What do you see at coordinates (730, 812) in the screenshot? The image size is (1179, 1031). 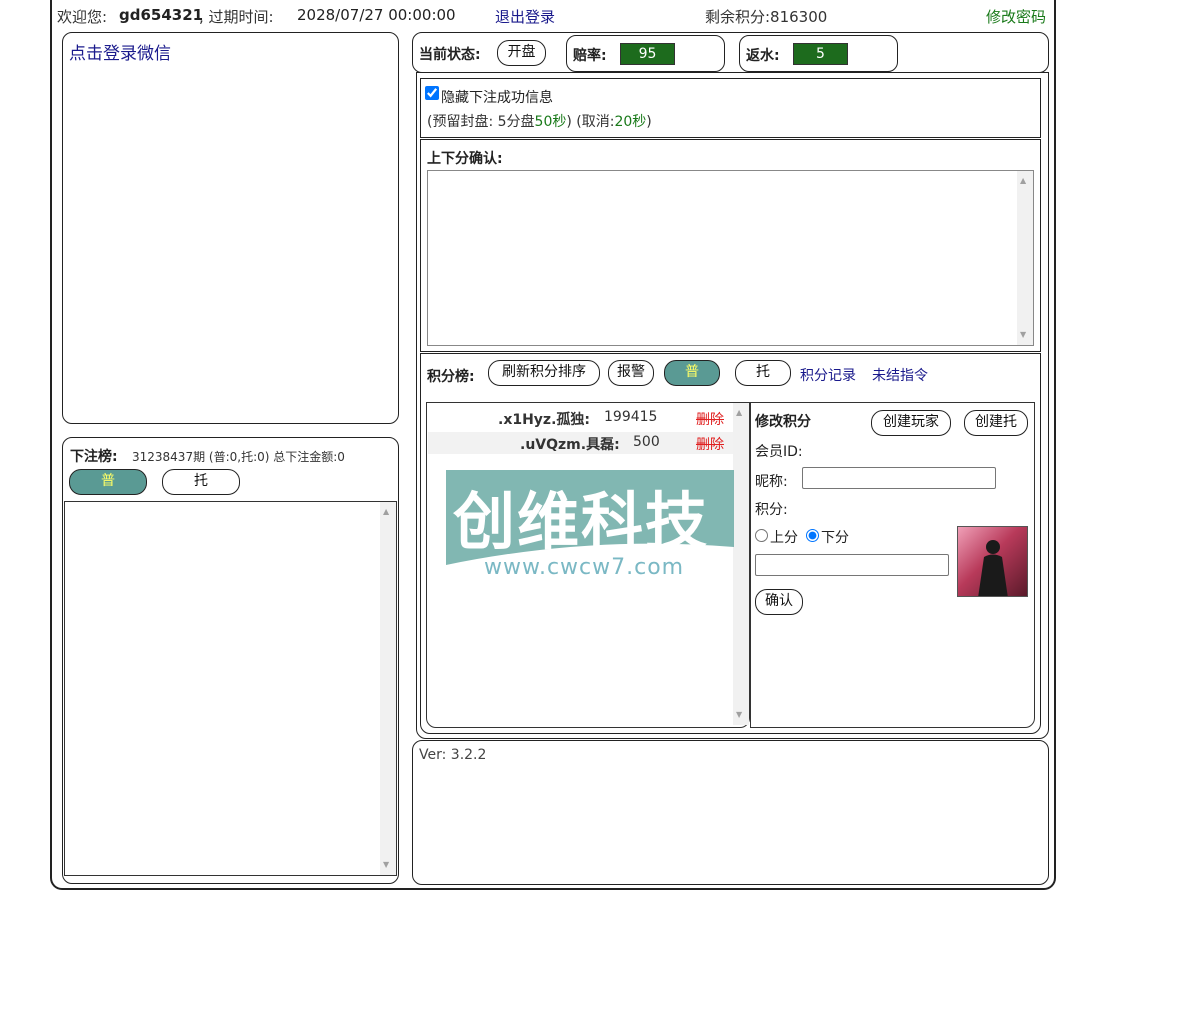 I see `version-panel: Ver: 3.2.2` at bounding box center [730, 812].